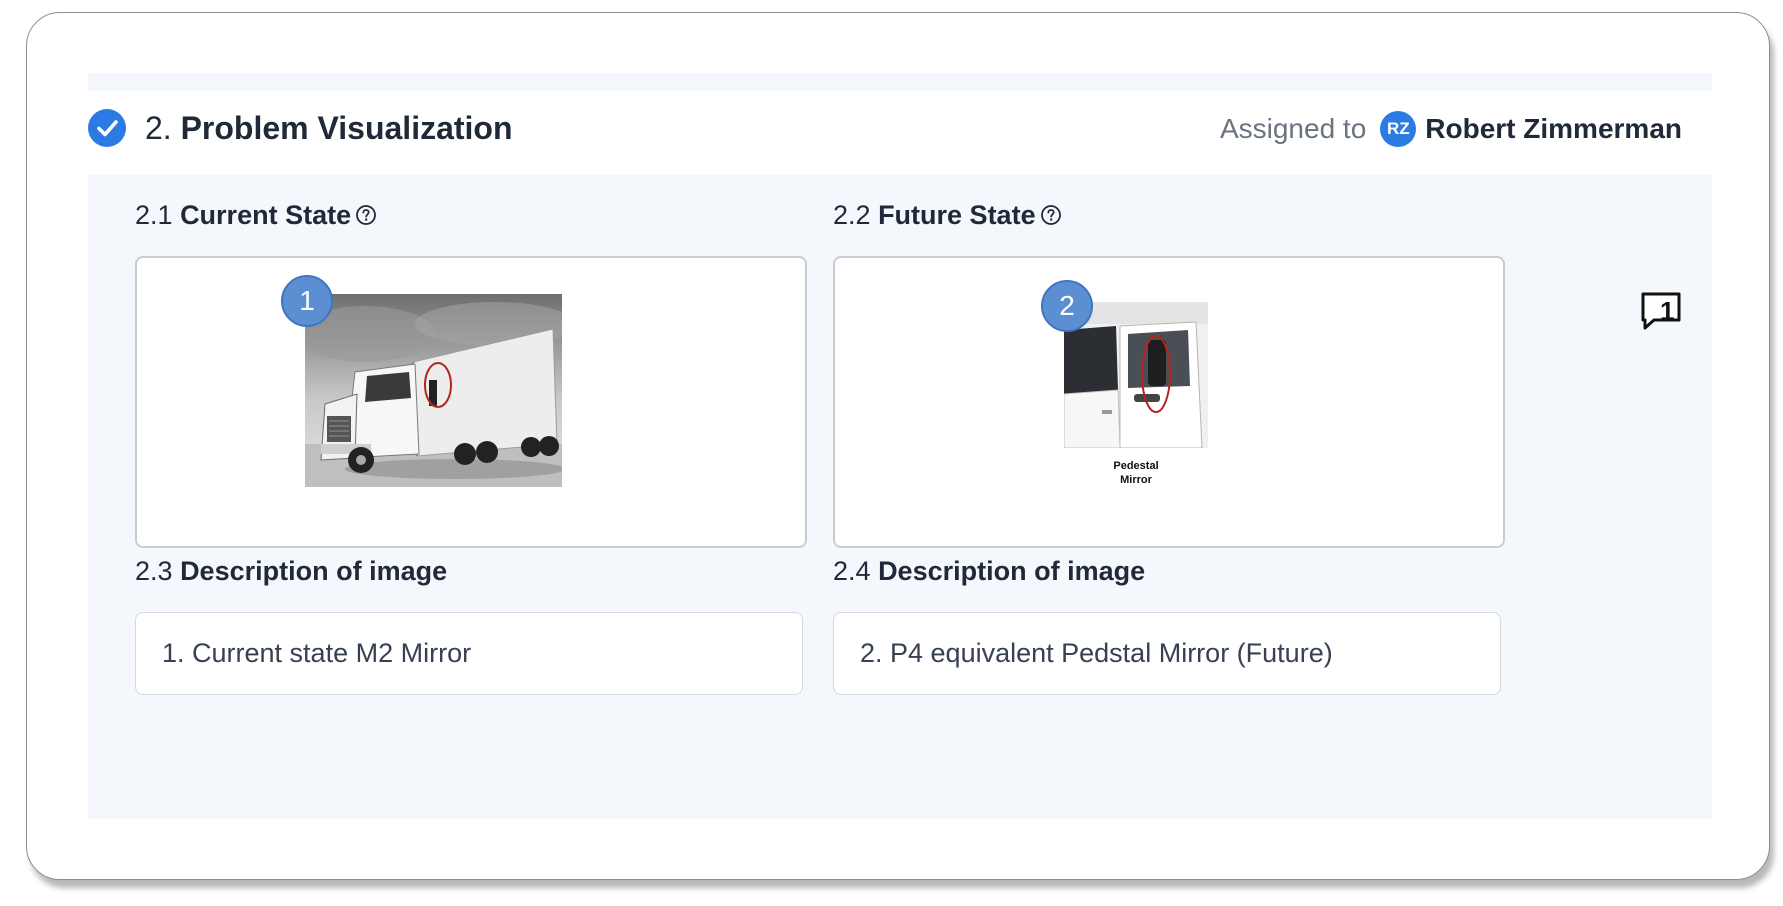 This screenshot has height=906, width=1783. I want to click on future-image-caption: Pedestal Mirror, so click(1136, 473).